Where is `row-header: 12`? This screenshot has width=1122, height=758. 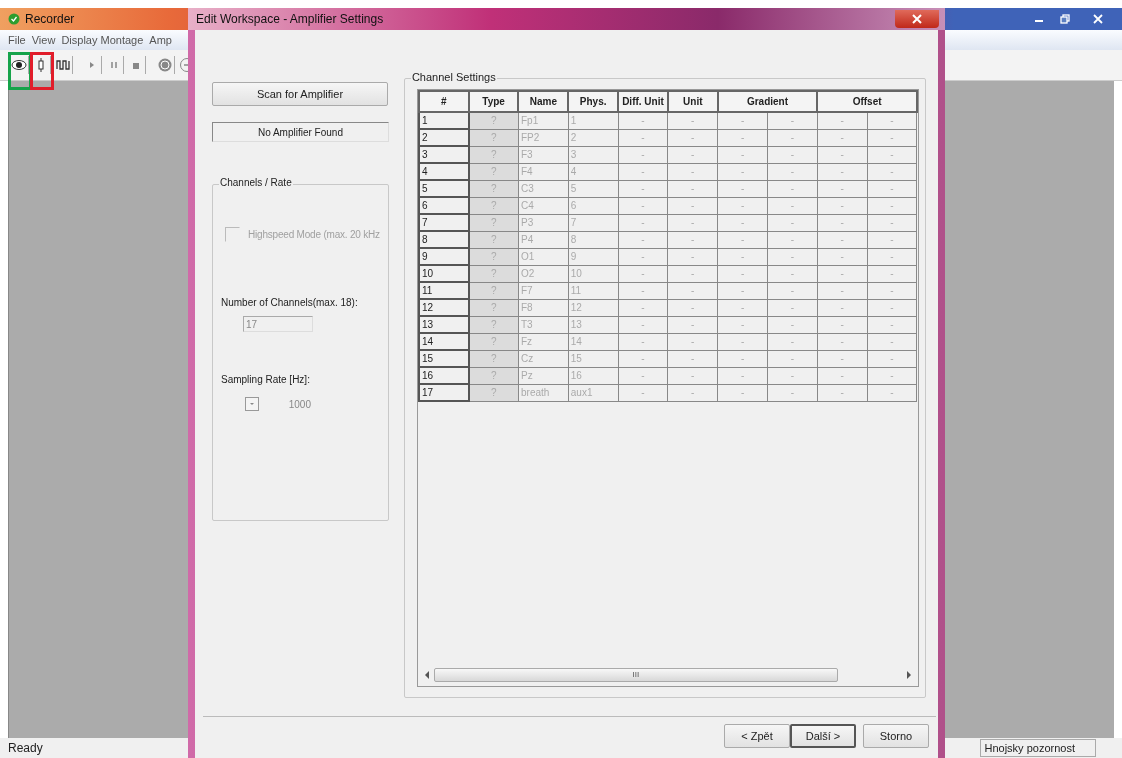
row-header: 12 is located at coordinates (443, 307).